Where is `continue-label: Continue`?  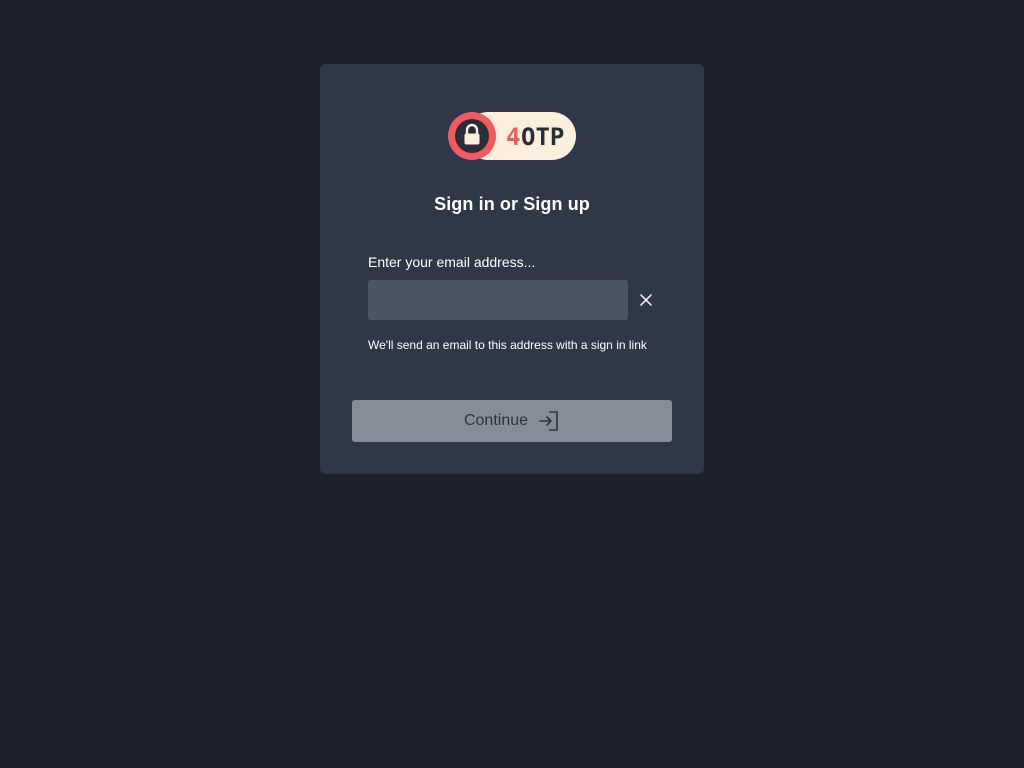 continue-label: Continue is located at coordinates (496, 420).